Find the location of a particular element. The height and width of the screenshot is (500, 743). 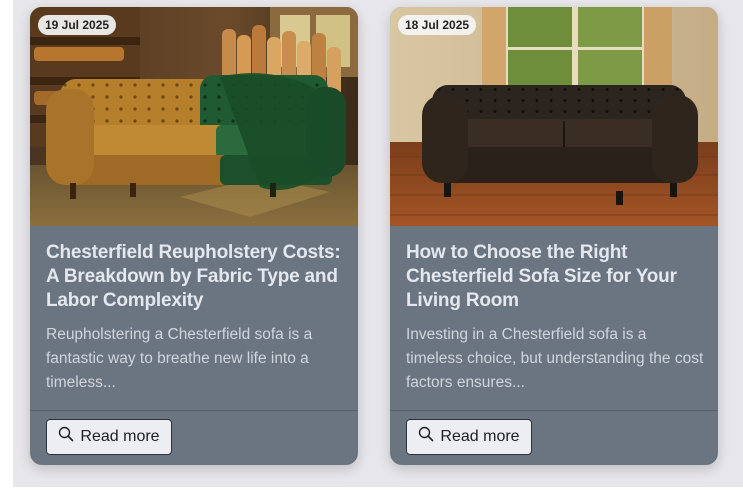

date-badge: 18 Jul 2025 is located at coordinates (437, 25).